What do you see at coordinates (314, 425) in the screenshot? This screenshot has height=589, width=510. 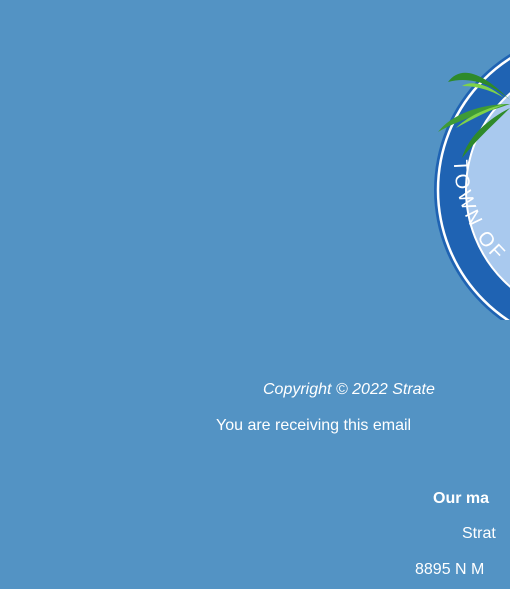 I see `subscription-notice: You are receiving this email` at bounding box center [314, 425].